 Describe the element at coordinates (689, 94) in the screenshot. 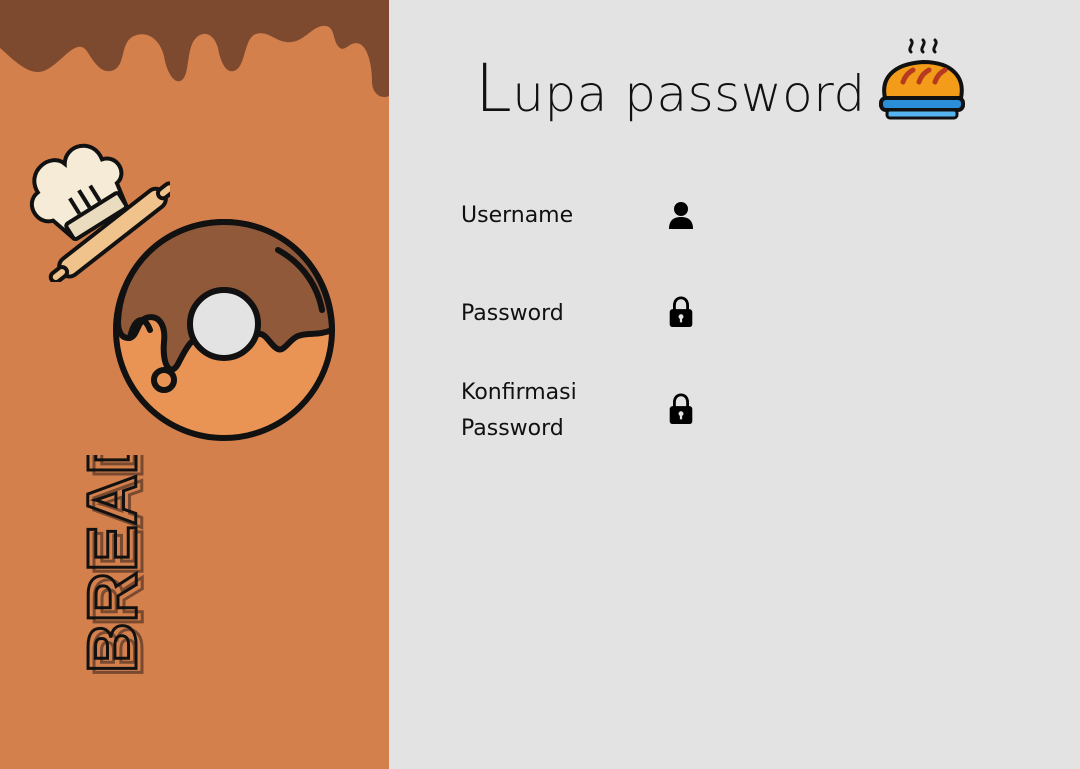

I see `page-title-rest: upa password` at that location.